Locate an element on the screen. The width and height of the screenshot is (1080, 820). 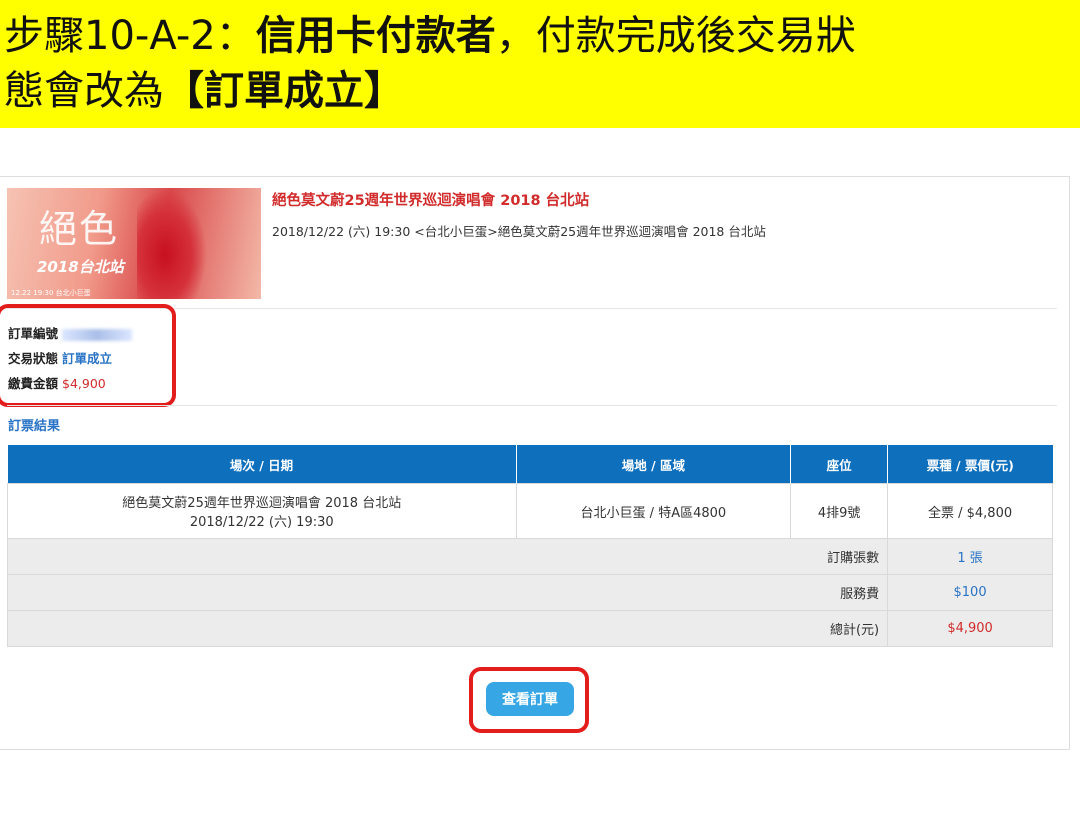
event-title: 絕色莫文蔚25週年世界巡迴演唱會 2018 台北站 is located at coordinates (430, 199).